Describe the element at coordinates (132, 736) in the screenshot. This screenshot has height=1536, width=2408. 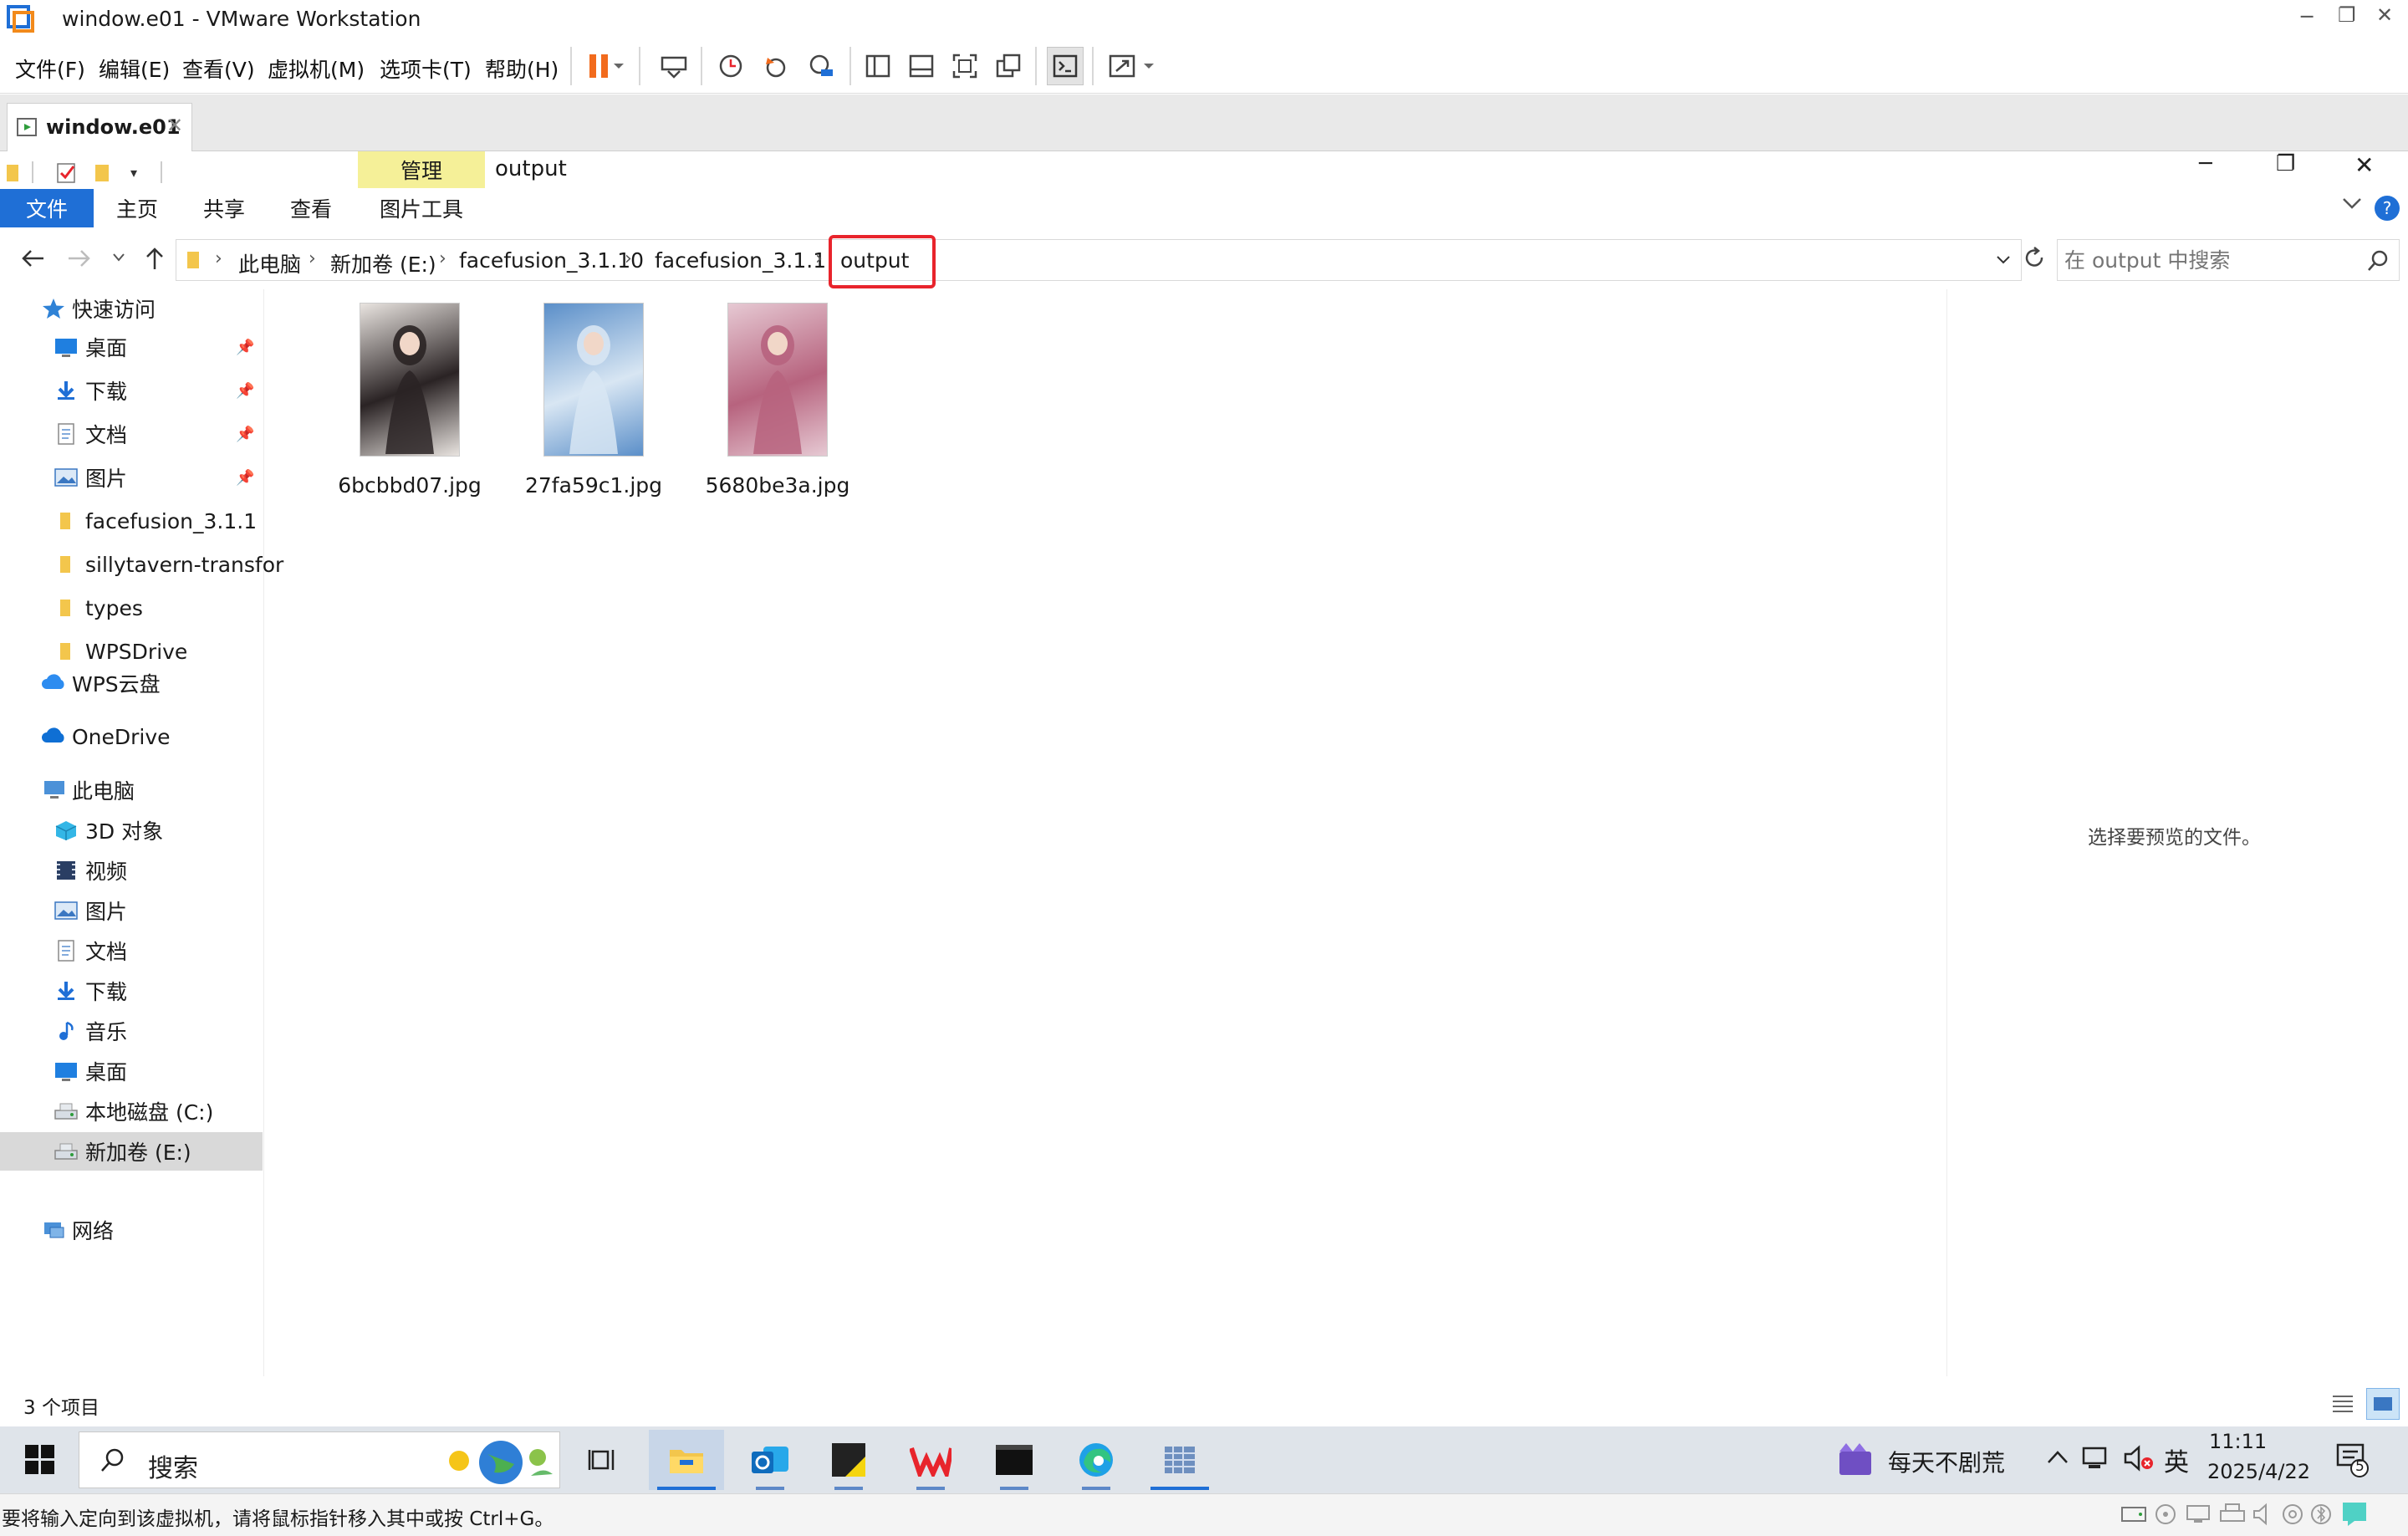
I see `nav-onedrive: OneDrive` at that location.